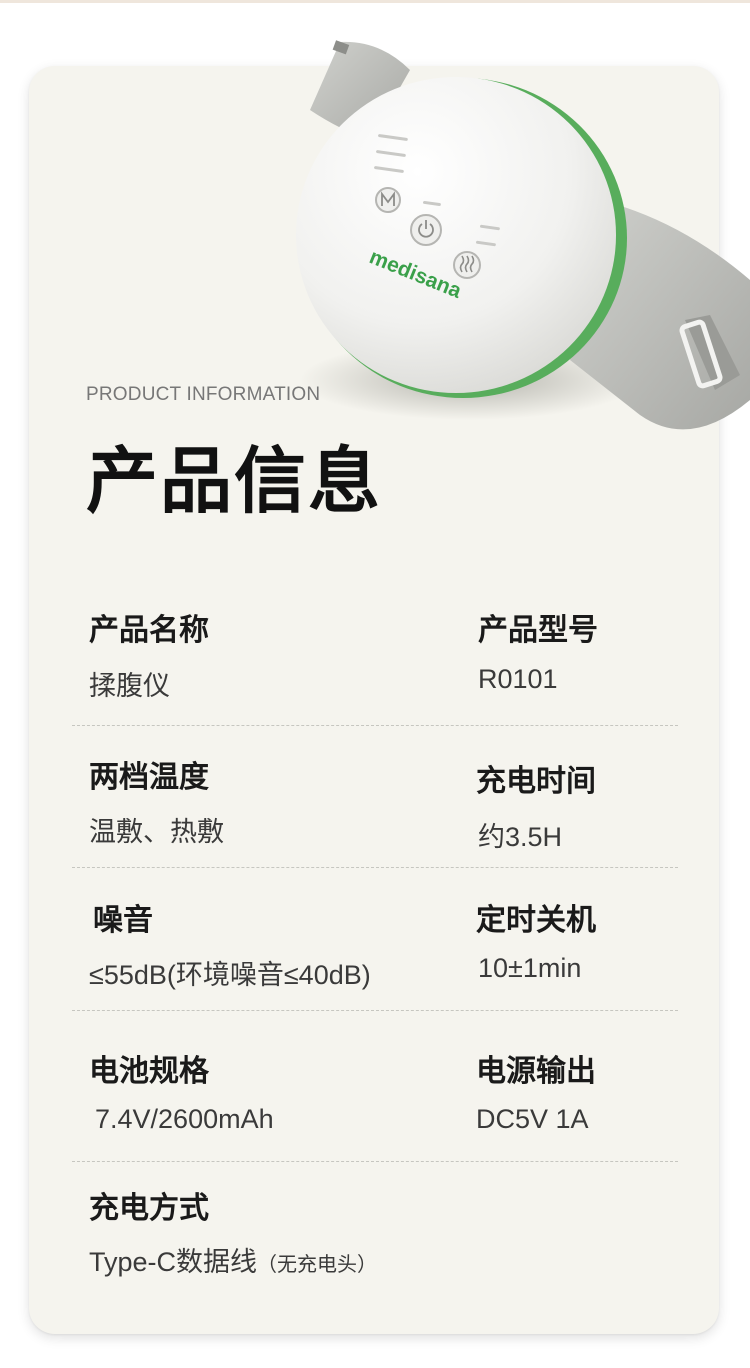  I want to click on spec-label-product-name: 产品名称, so click(149, 630).